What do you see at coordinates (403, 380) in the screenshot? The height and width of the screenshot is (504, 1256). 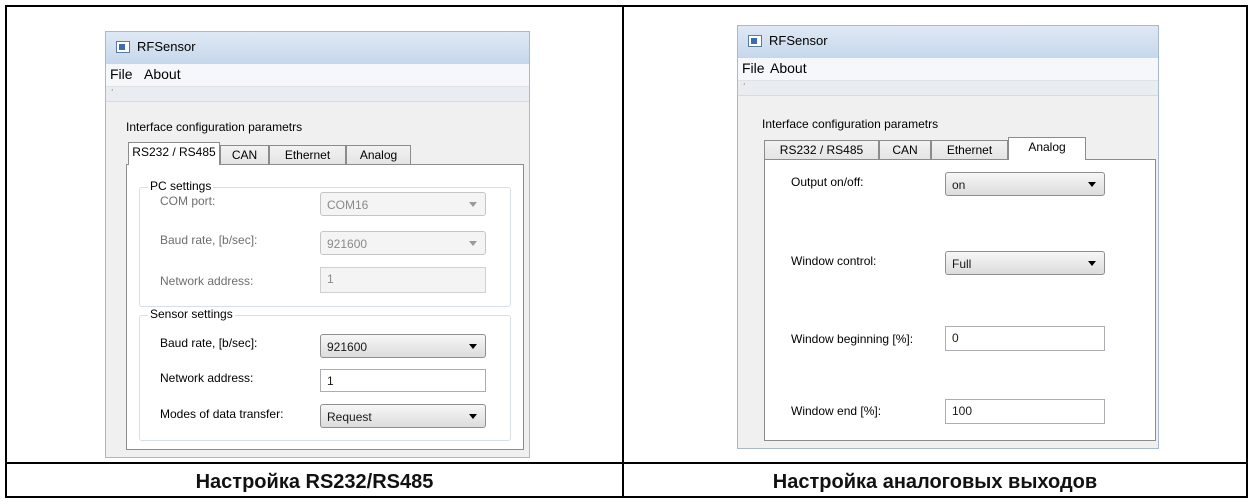 I see `sensor-address-field: 1` at bounding box center [403, 380].